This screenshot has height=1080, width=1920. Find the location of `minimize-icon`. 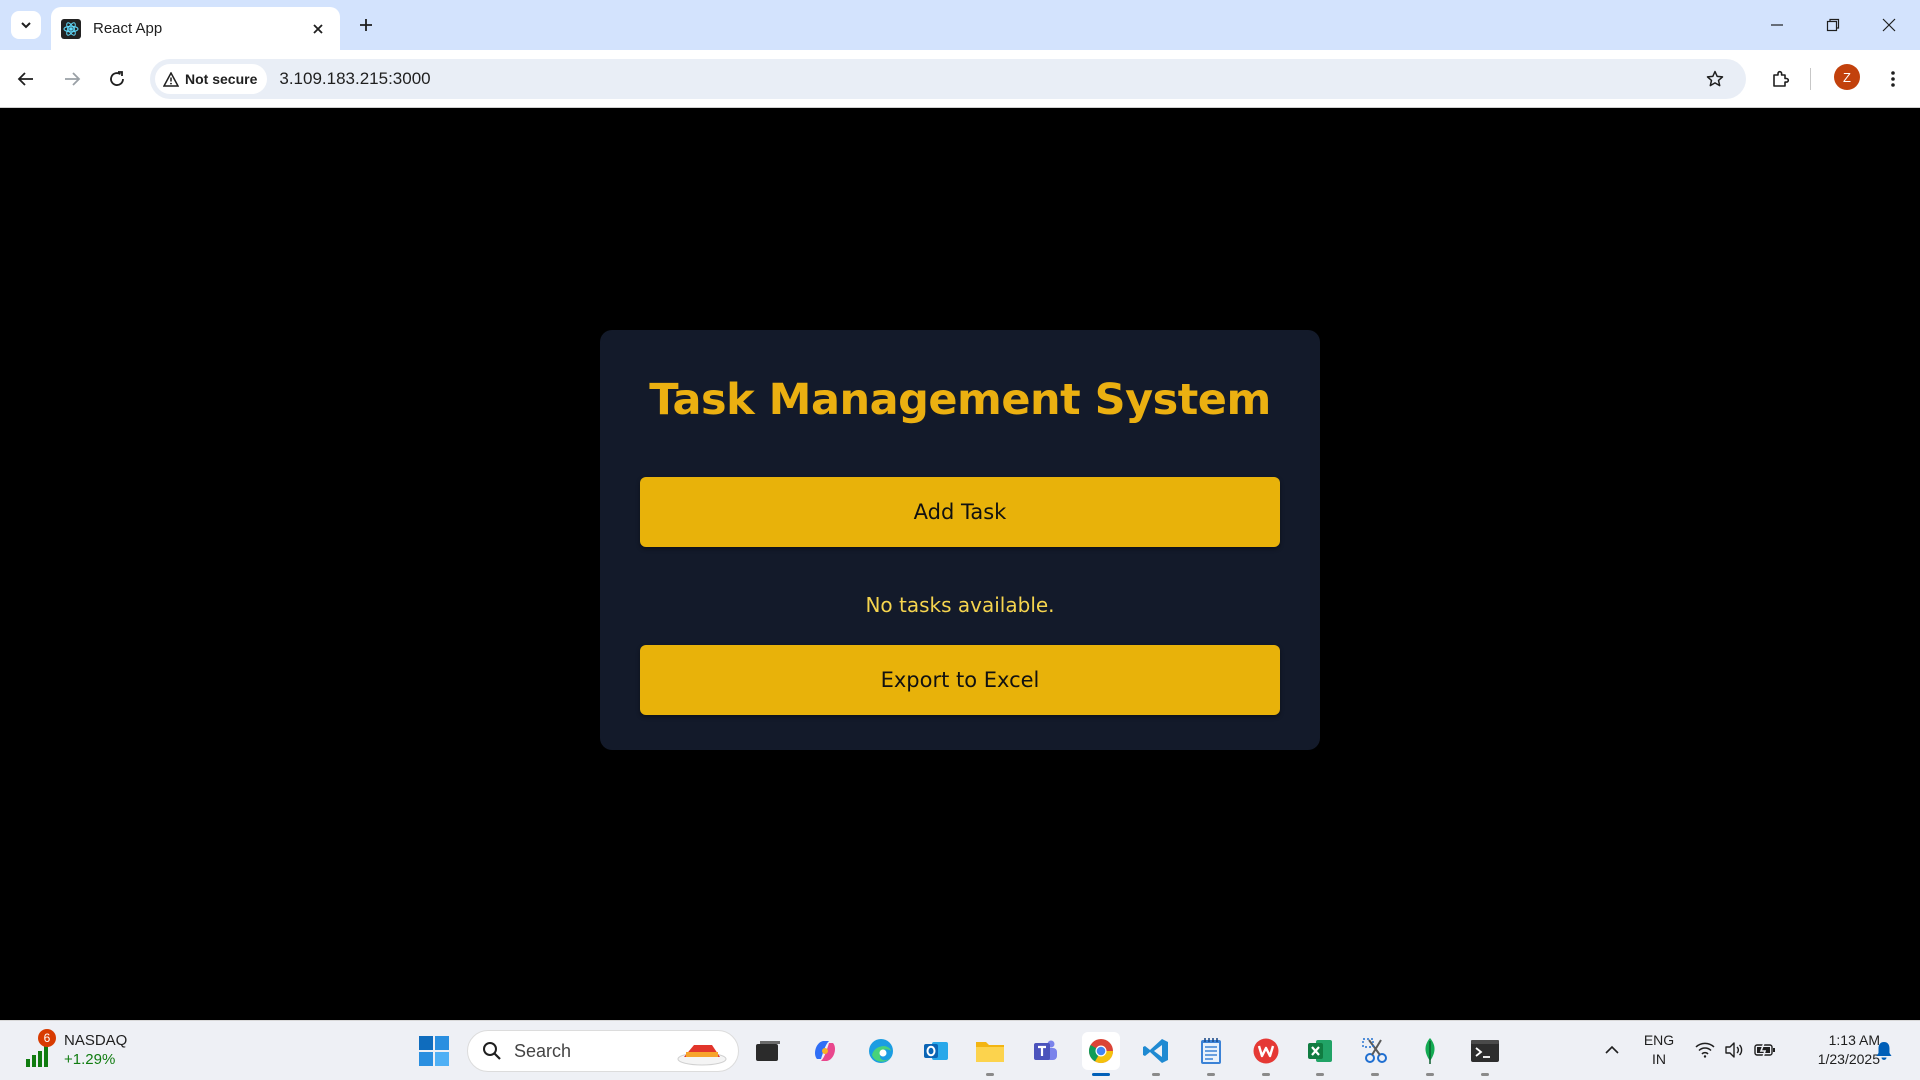

minimize-icon is located at coordinates (1777, 25).